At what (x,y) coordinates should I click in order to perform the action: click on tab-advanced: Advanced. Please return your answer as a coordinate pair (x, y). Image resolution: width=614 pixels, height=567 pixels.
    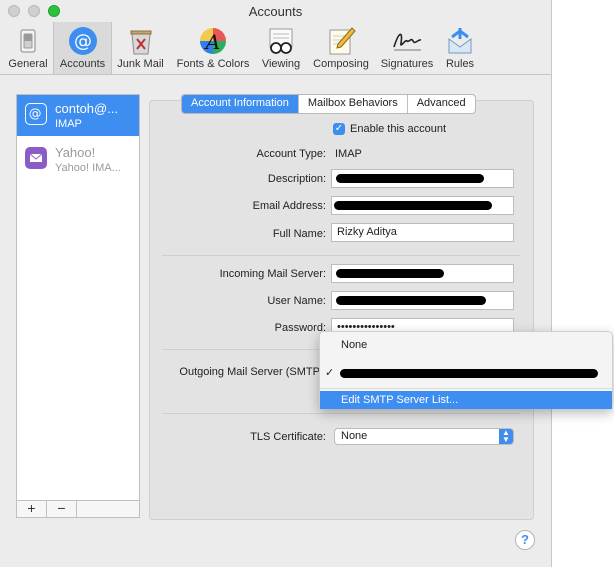
    Looking at the image, I should click on (441, 104).